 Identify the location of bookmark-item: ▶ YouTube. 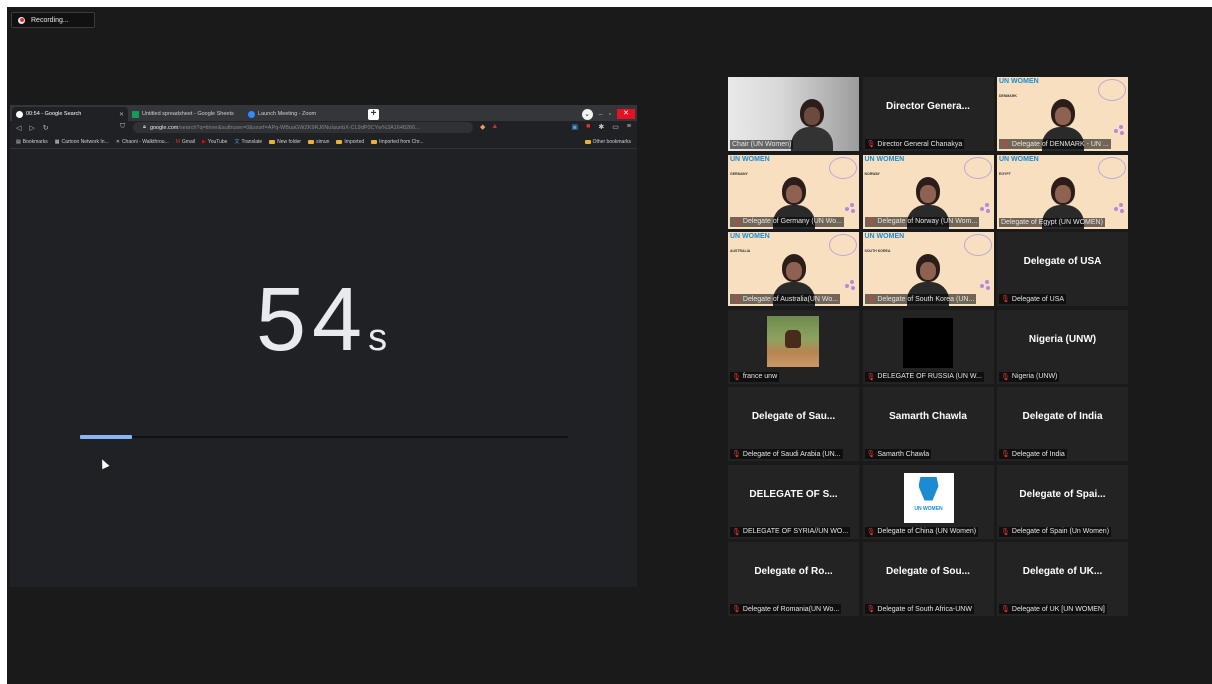
(215, 142).